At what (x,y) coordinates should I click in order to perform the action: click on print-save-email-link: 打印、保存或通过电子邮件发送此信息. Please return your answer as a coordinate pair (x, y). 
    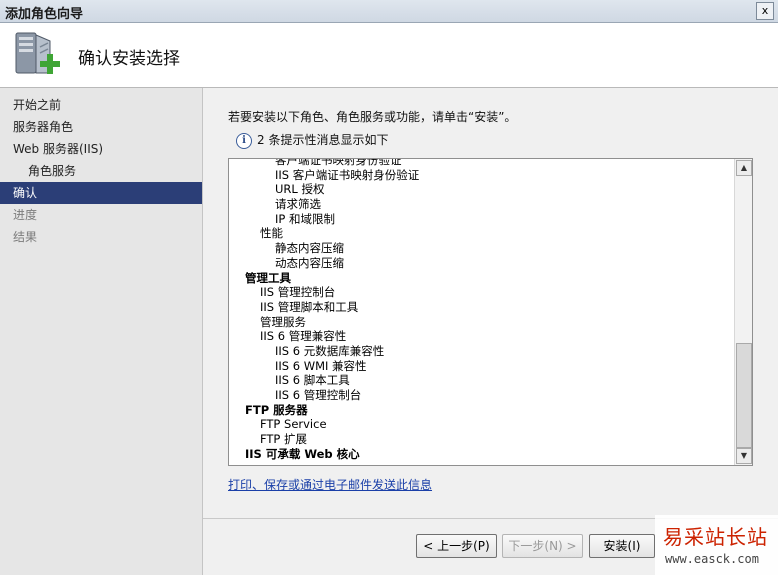
    Looking at the image, I should click on (330, 484).